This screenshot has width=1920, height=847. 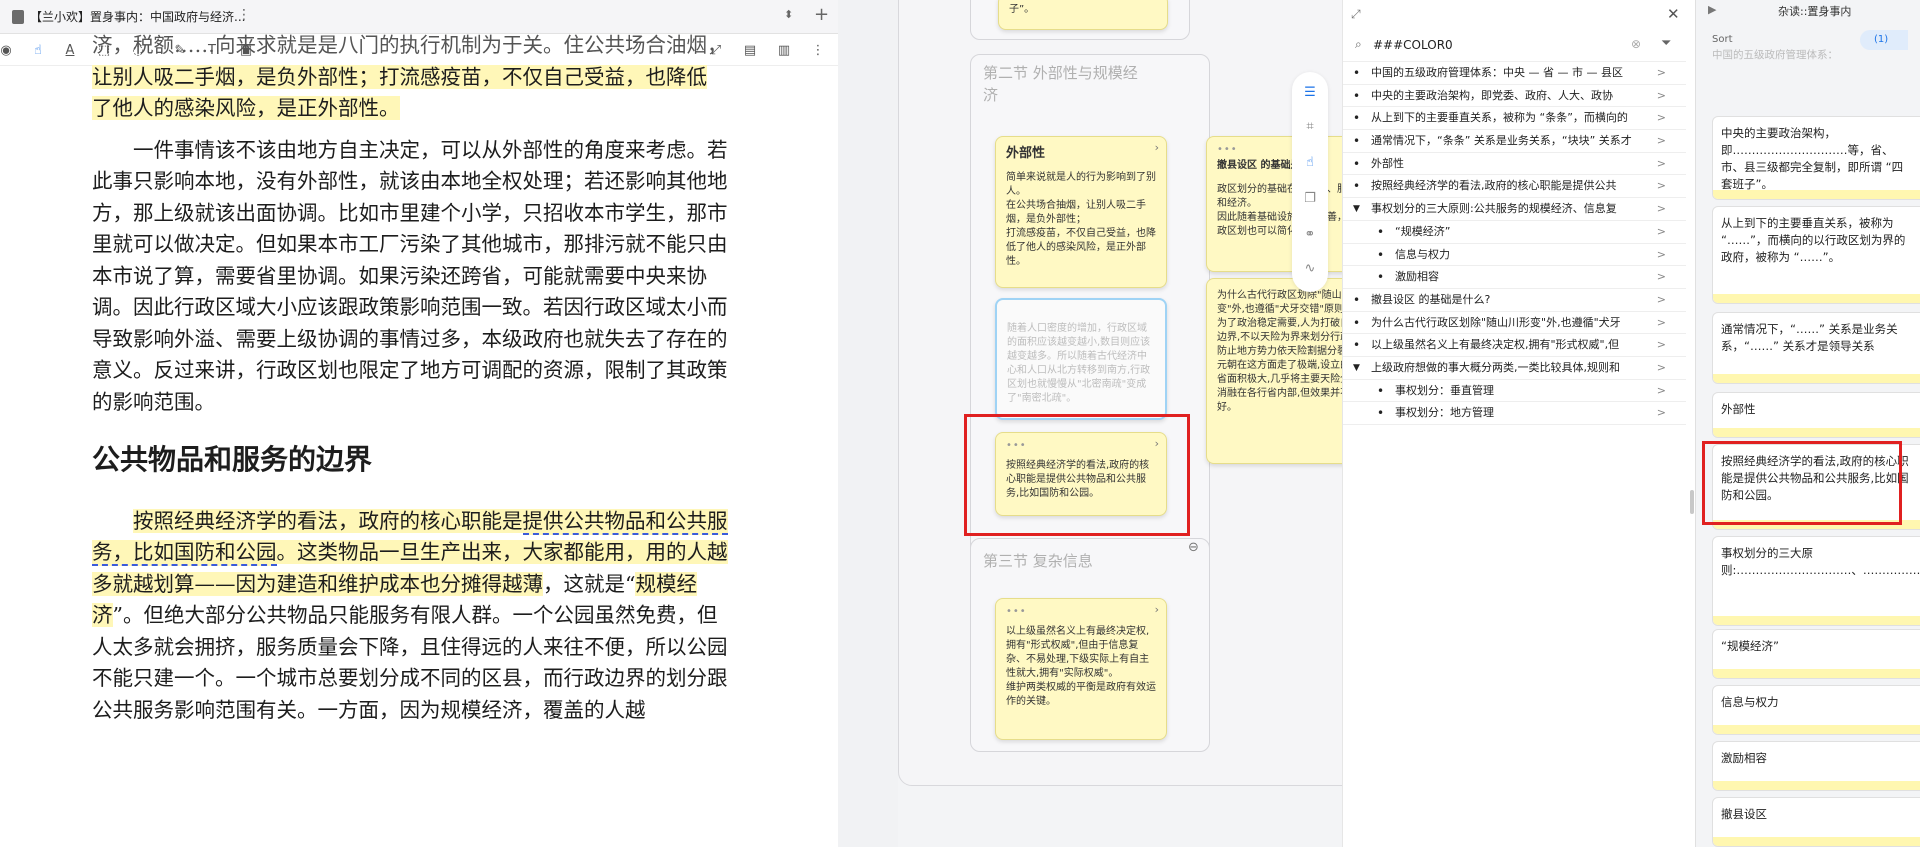 What do you see at coordinates (1083, 15) in the screenshot?
I see `card-top-partial: 子”。` at bounding box center [1083, 15].